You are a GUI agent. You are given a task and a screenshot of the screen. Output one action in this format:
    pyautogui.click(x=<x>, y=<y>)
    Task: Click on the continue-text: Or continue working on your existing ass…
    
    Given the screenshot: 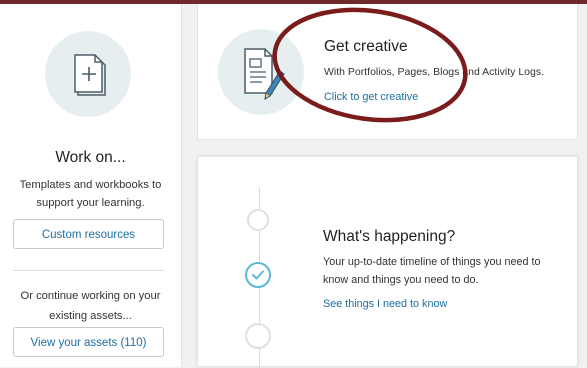 What is the action you would take?
    pyautogui.click(x=90, y=306)
    